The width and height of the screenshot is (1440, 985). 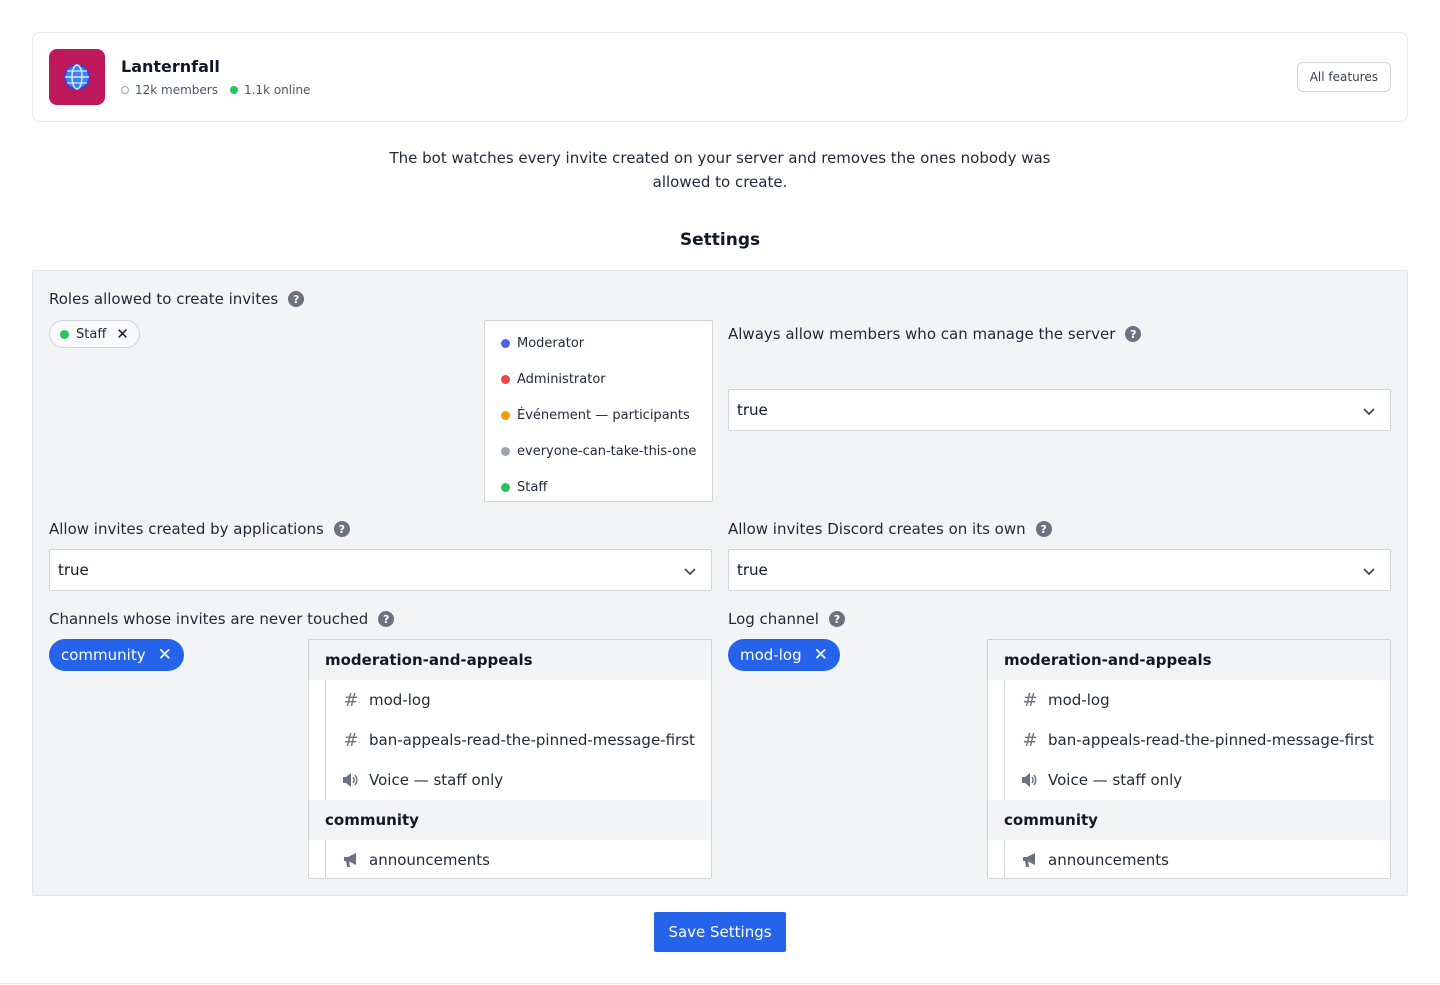 I want to click on member-count: 12k members, so click(x=176, y=90).